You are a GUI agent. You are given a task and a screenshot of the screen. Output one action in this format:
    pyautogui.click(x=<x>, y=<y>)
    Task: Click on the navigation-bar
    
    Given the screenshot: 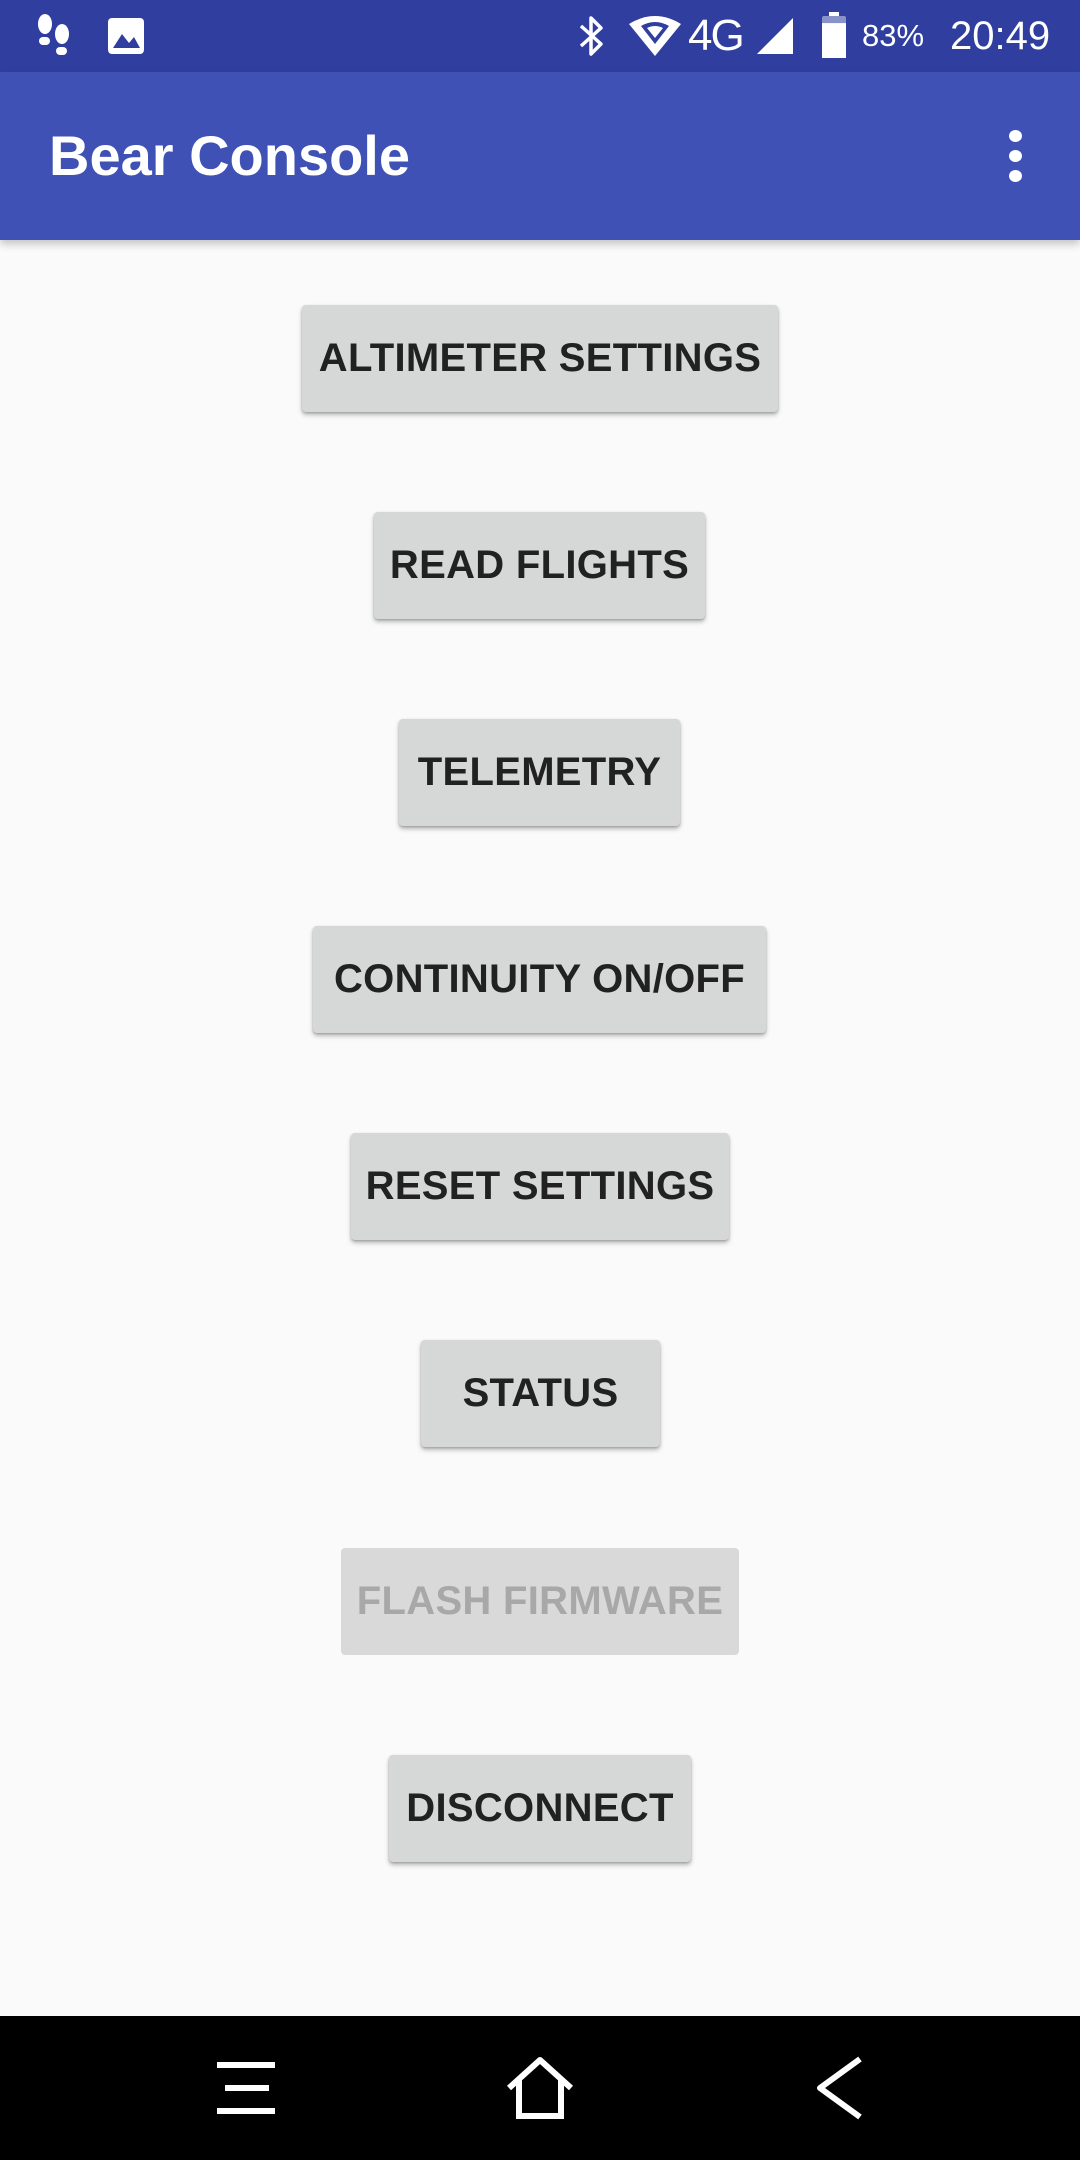 What is the action you would take?
    pyautogui.click(x=540, y=2088)
    